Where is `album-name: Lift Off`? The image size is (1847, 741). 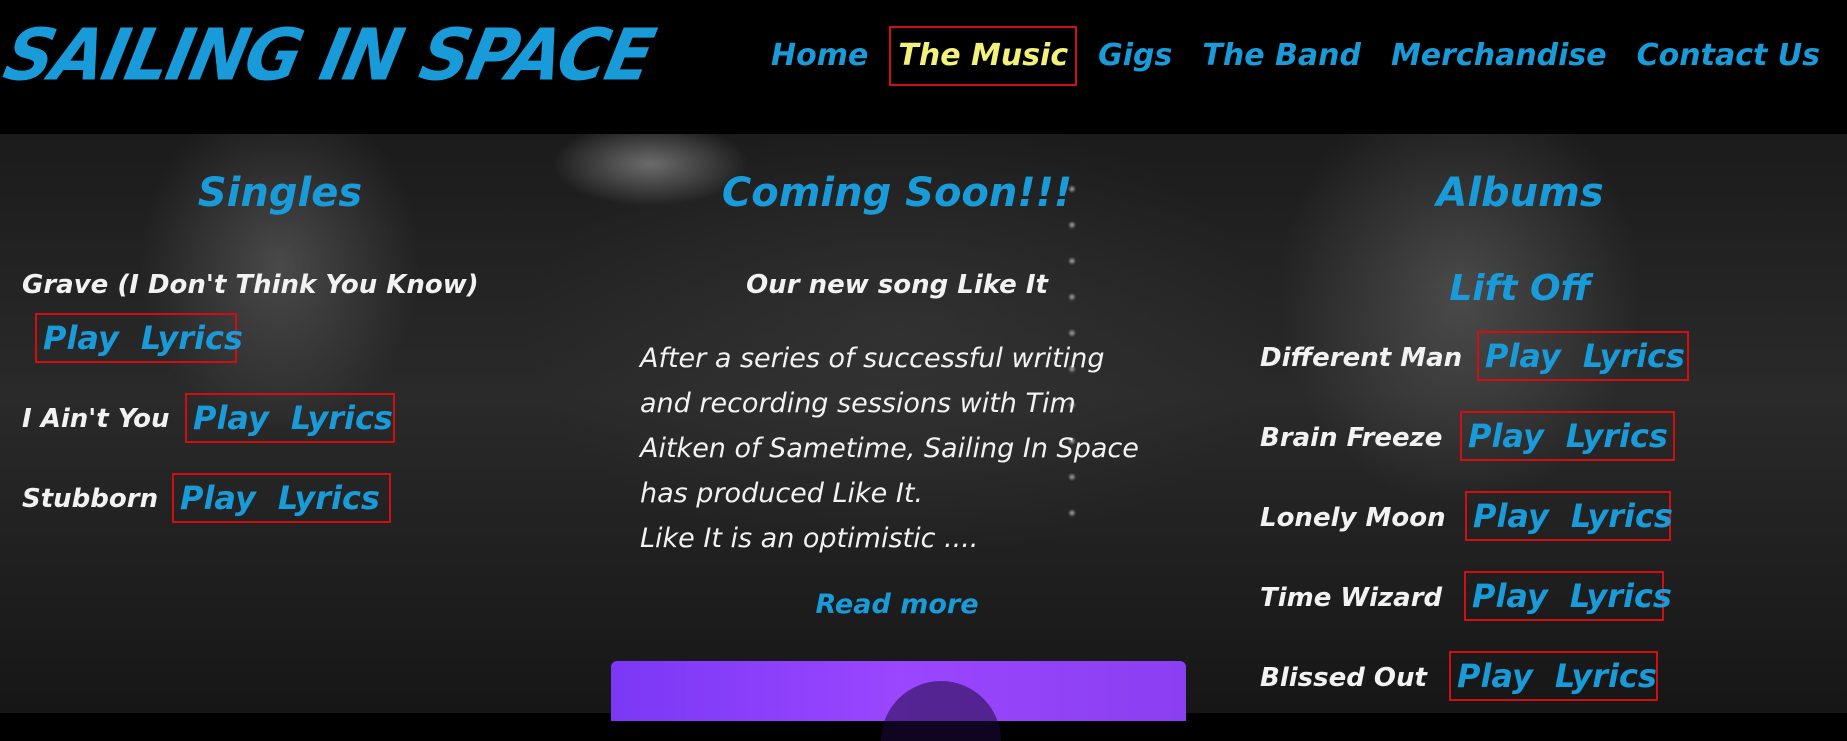 album-name: Lift Off is located at coordinates (1520, 288).